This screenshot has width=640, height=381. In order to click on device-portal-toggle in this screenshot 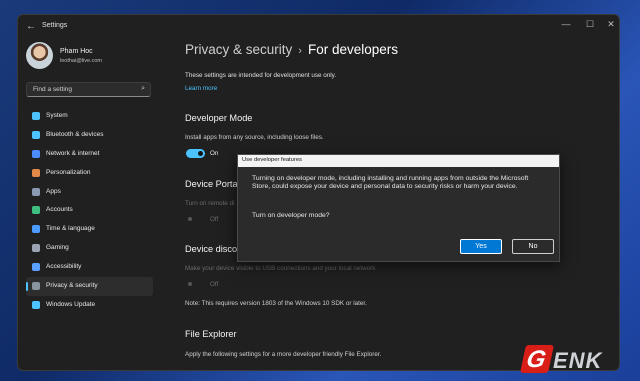, I will do `click(195, 219)`.